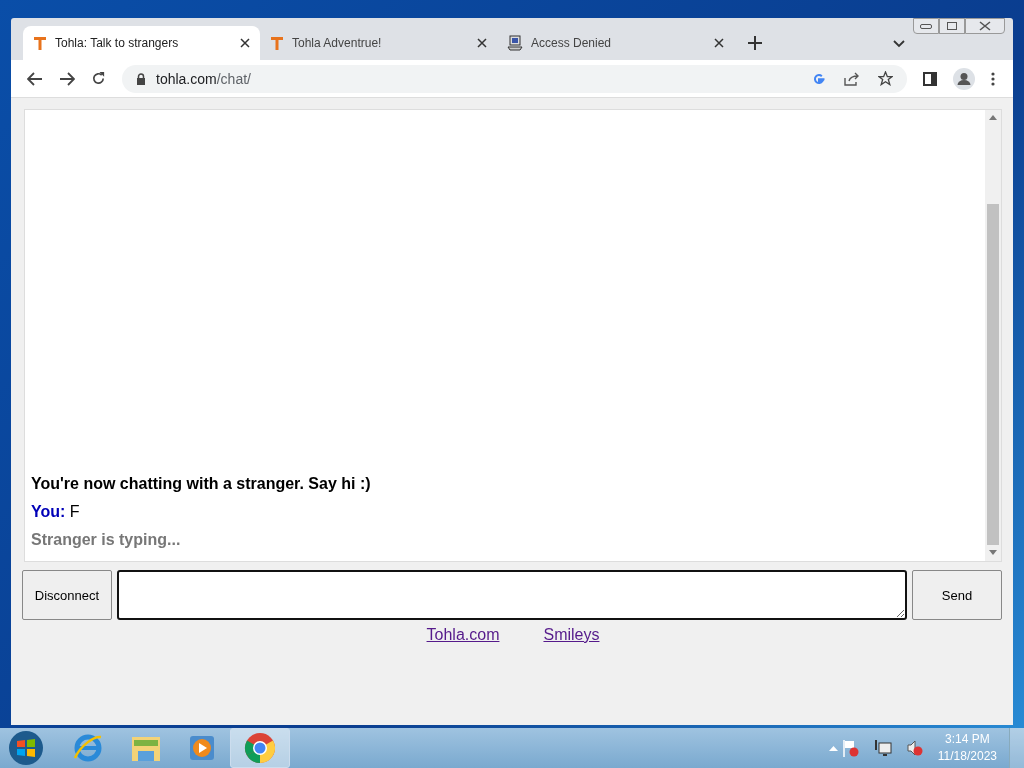 The height and width of the screenshot is (768, 1024). I want to click on maximize-button, so click(952, 26).